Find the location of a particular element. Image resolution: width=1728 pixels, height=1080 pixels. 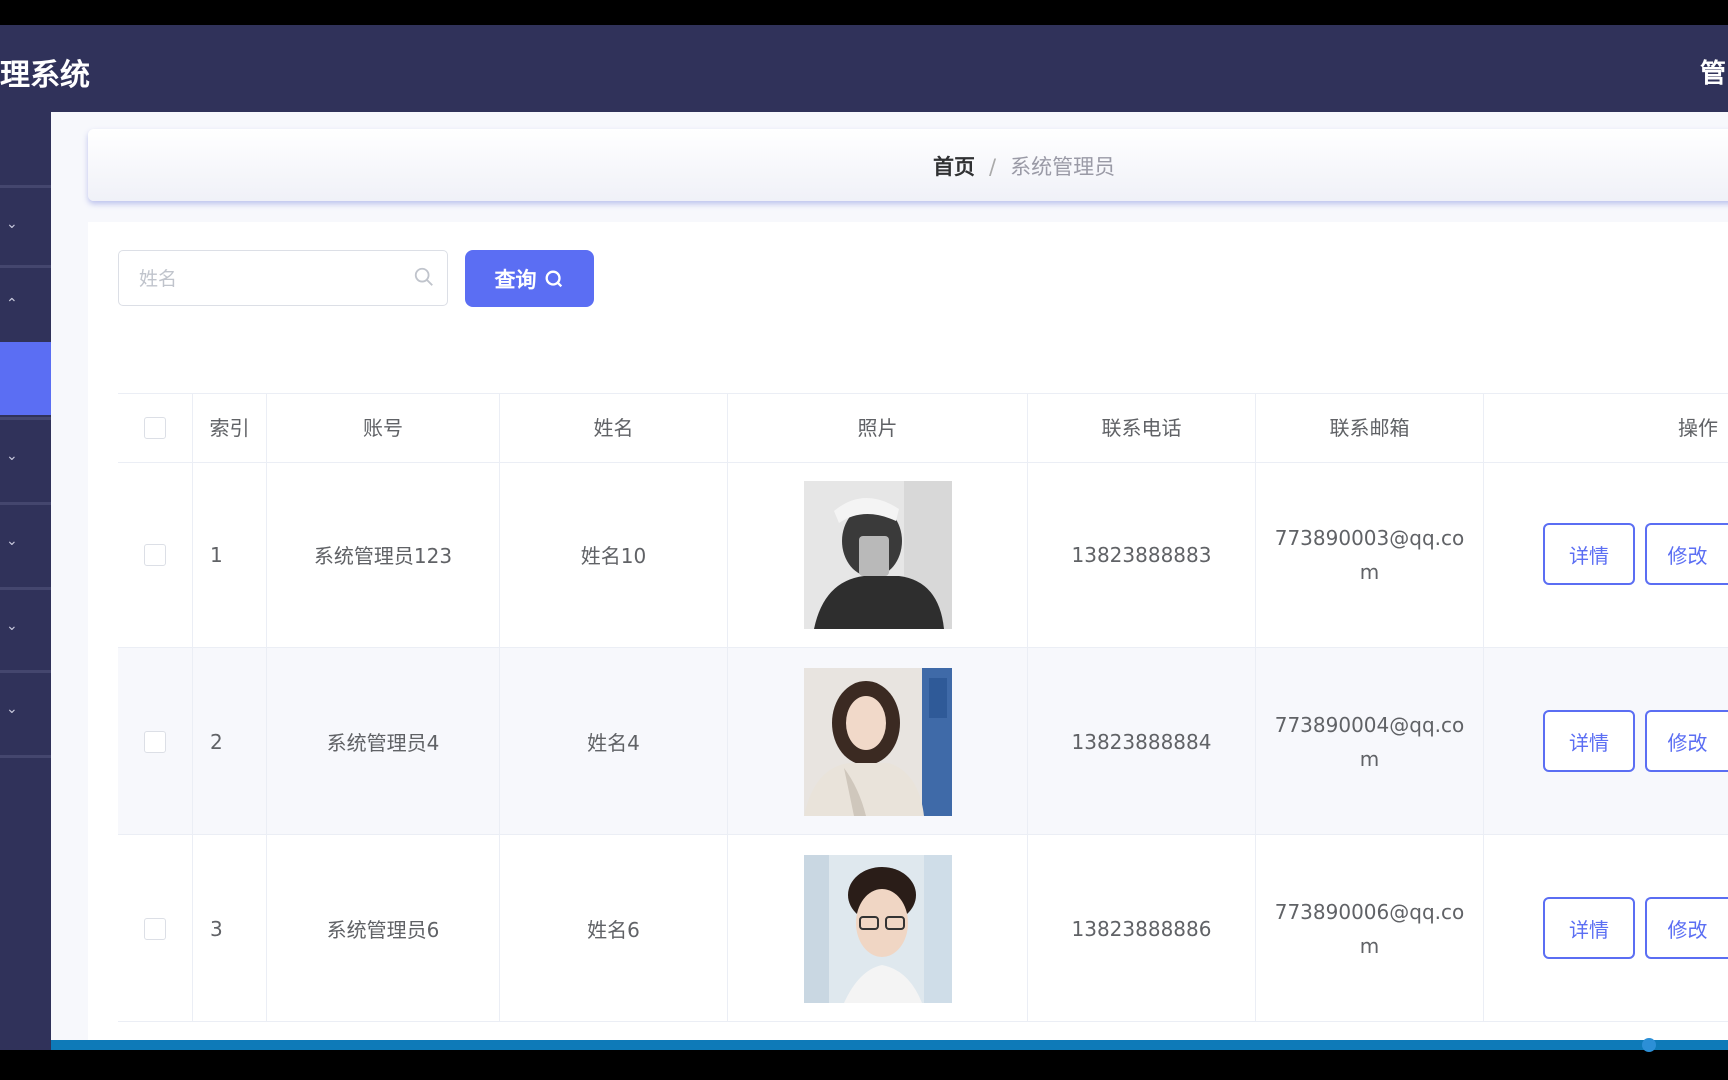

scroll-handle is located at coordinates (1649, 1045).